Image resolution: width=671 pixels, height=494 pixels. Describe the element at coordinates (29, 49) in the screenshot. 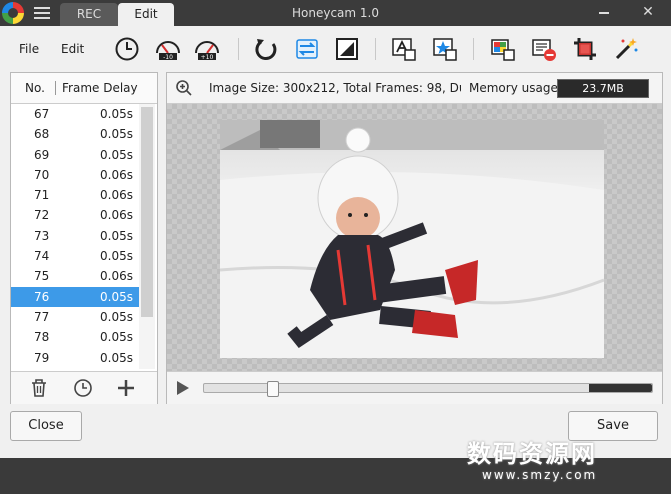

I see `menu-file: File` at that location.